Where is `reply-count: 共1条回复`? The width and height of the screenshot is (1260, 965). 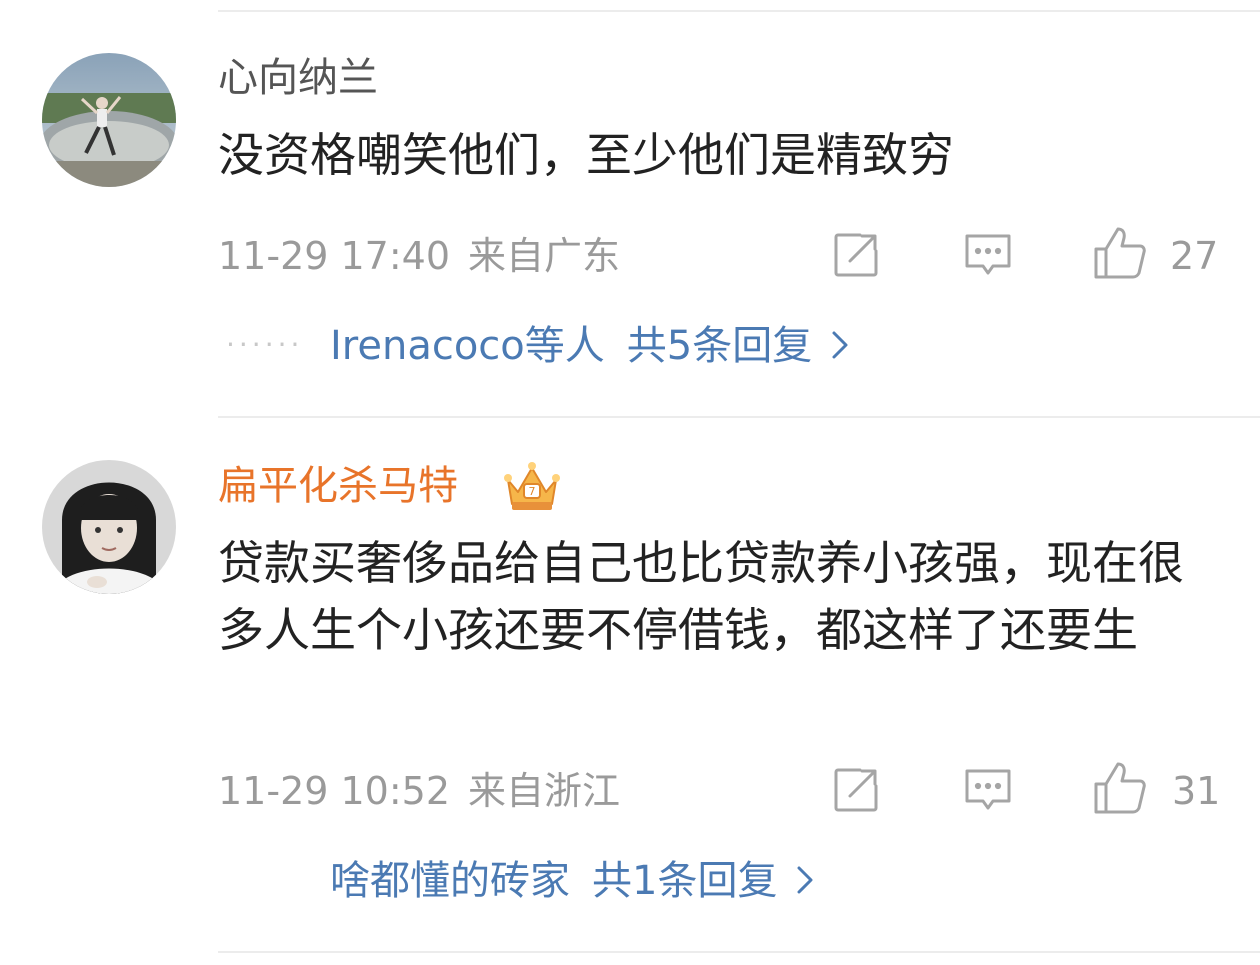
reply-count: 共1条回复 is located at coordinates (684, 881).